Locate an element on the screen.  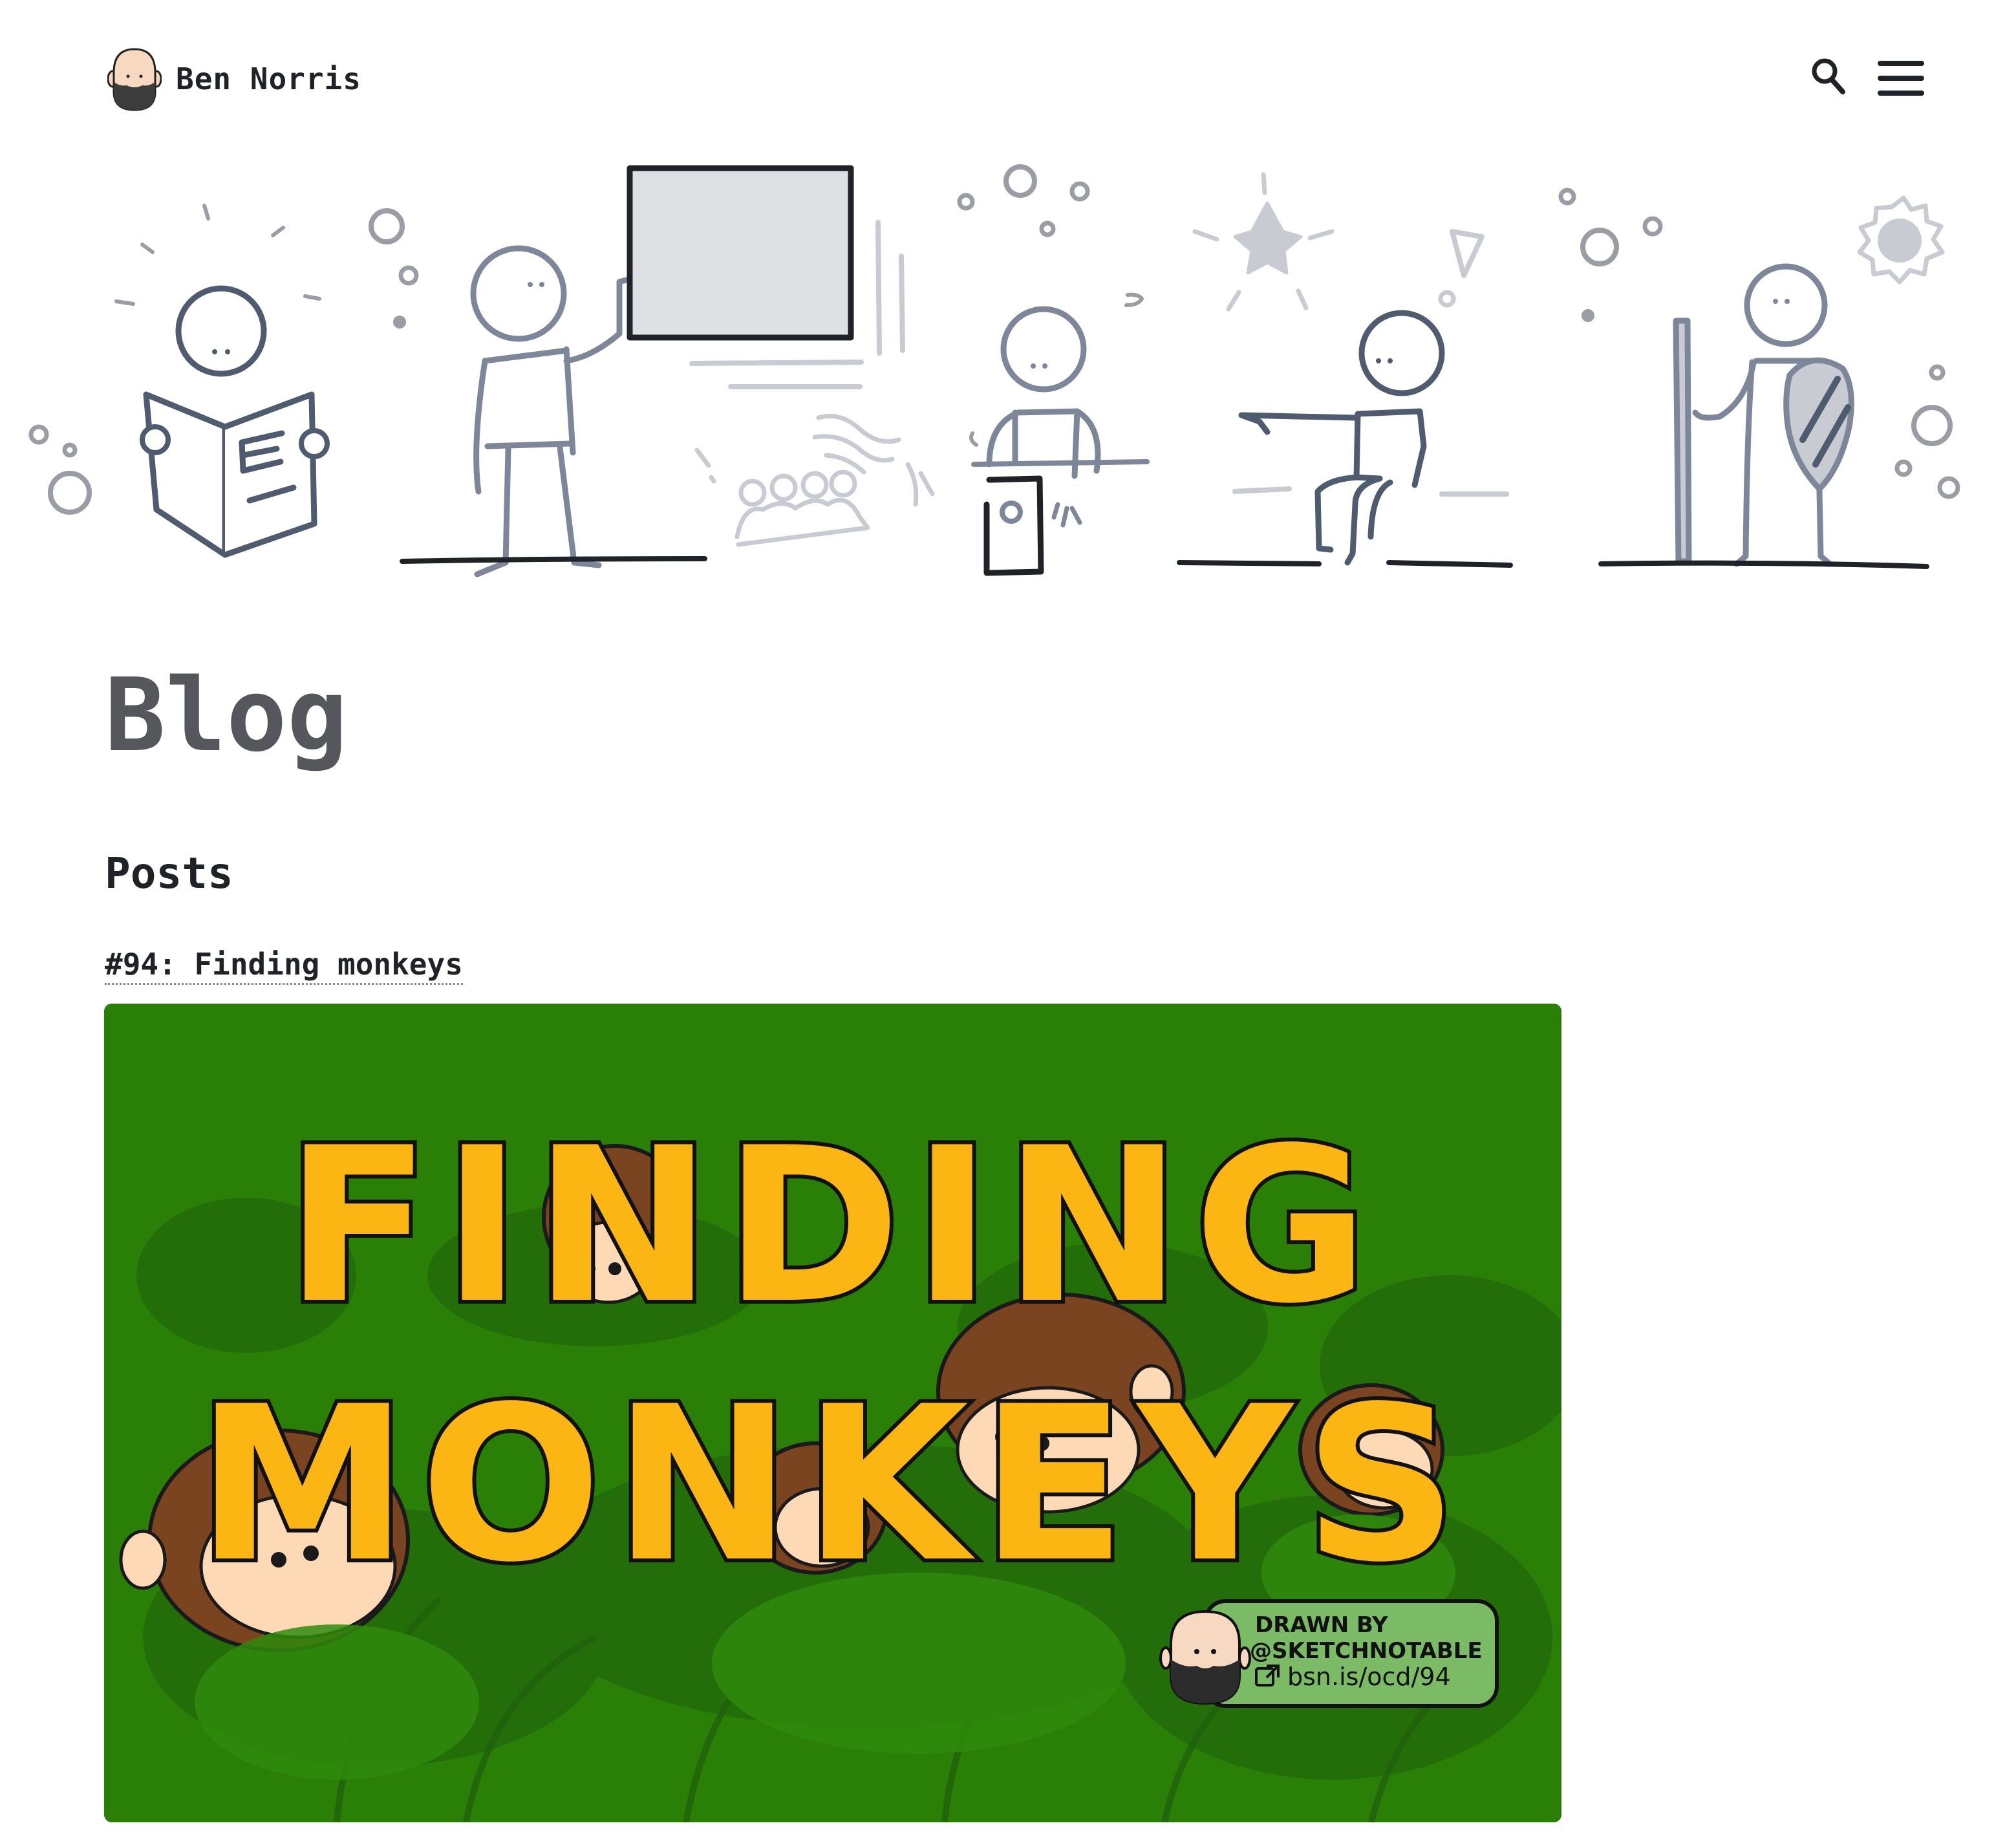
search-icon is located at coordinates (1828, 76).